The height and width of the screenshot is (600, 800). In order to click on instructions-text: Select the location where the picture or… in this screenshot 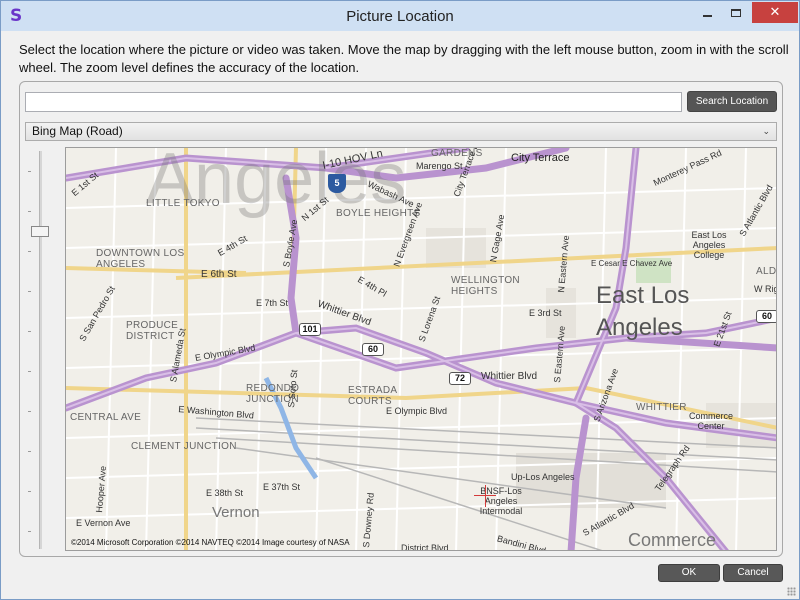, I will do `click(404, 58)`.